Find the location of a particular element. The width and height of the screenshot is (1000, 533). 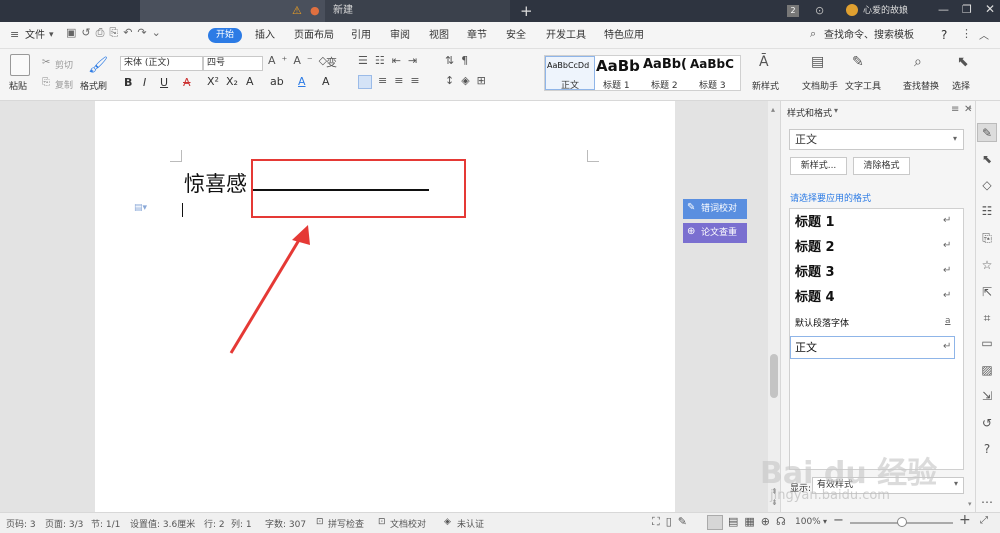

menu-tab-review: 审阅 is located at coordinates (400, 35).